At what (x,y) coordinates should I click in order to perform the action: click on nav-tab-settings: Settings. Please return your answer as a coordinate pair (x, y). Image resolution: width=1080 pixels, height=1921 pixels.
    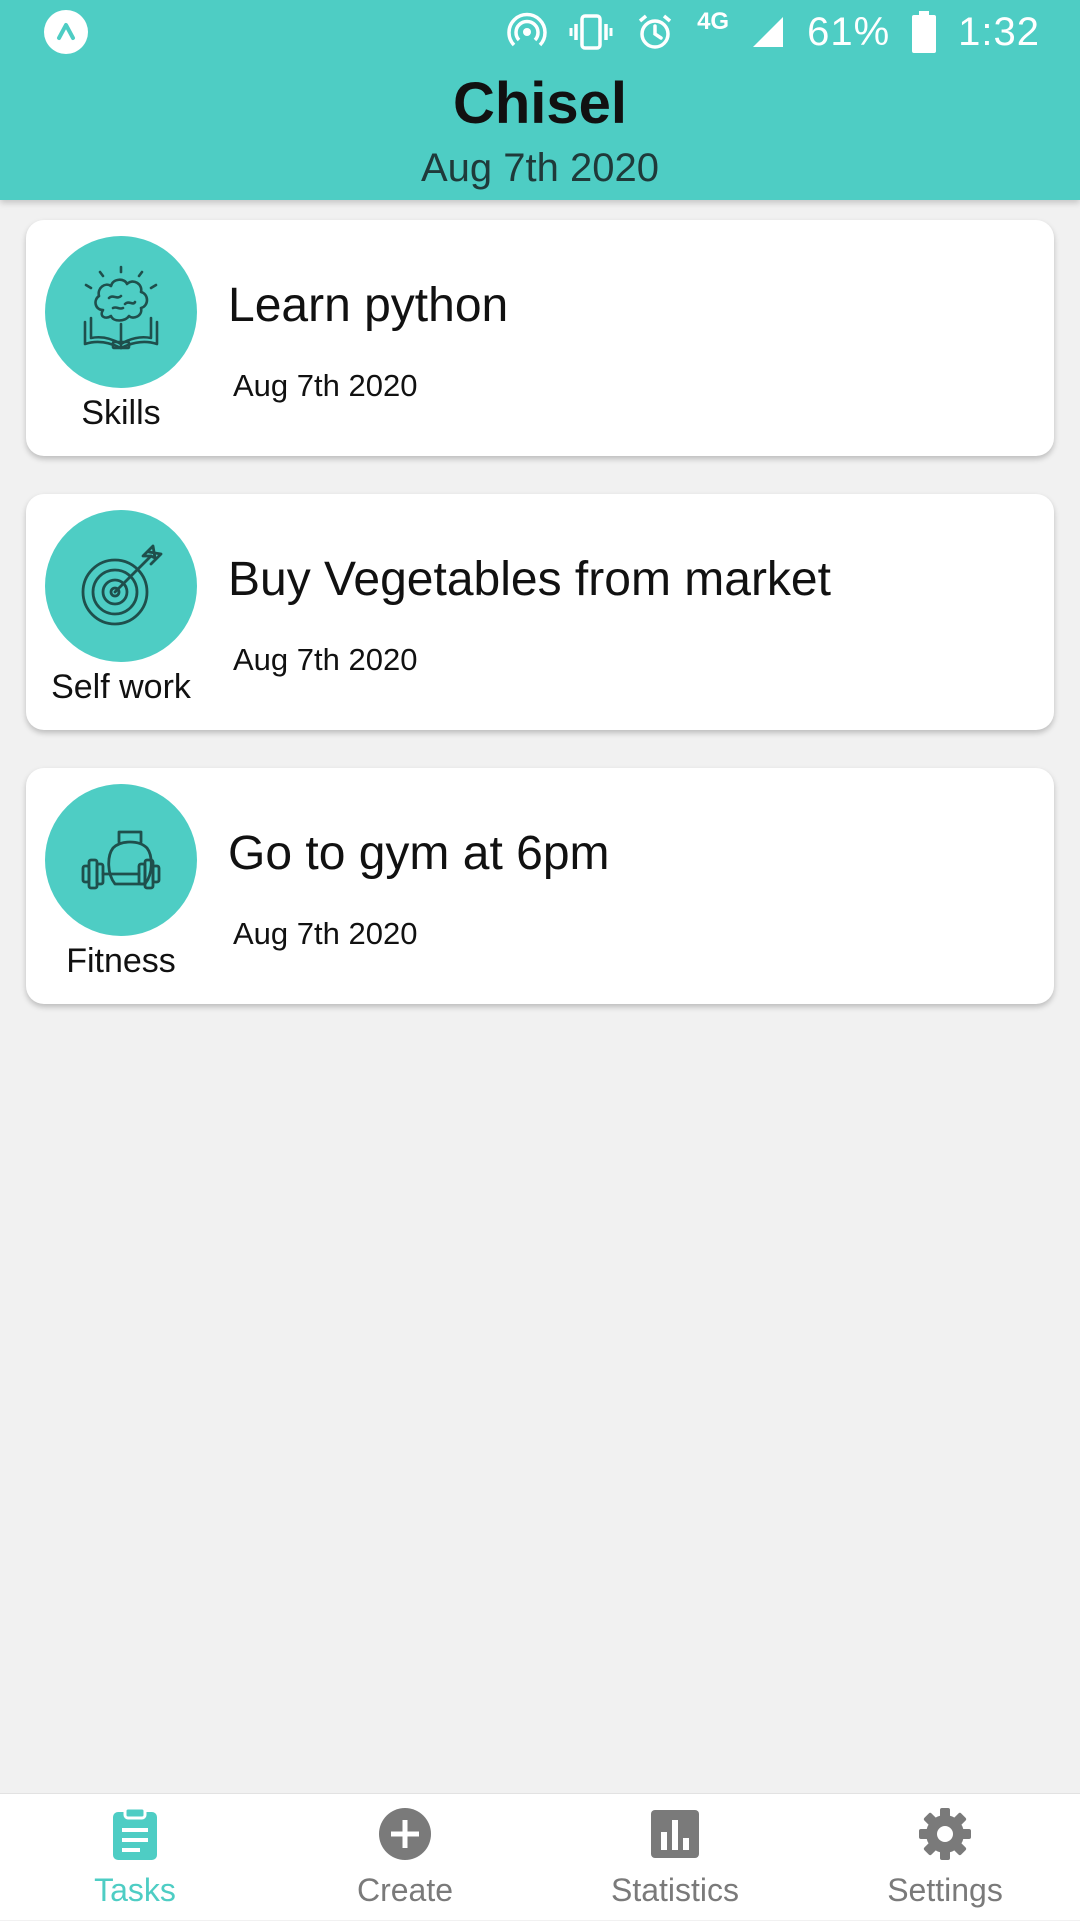
    Looking at the image, I should click on (945, 1857).